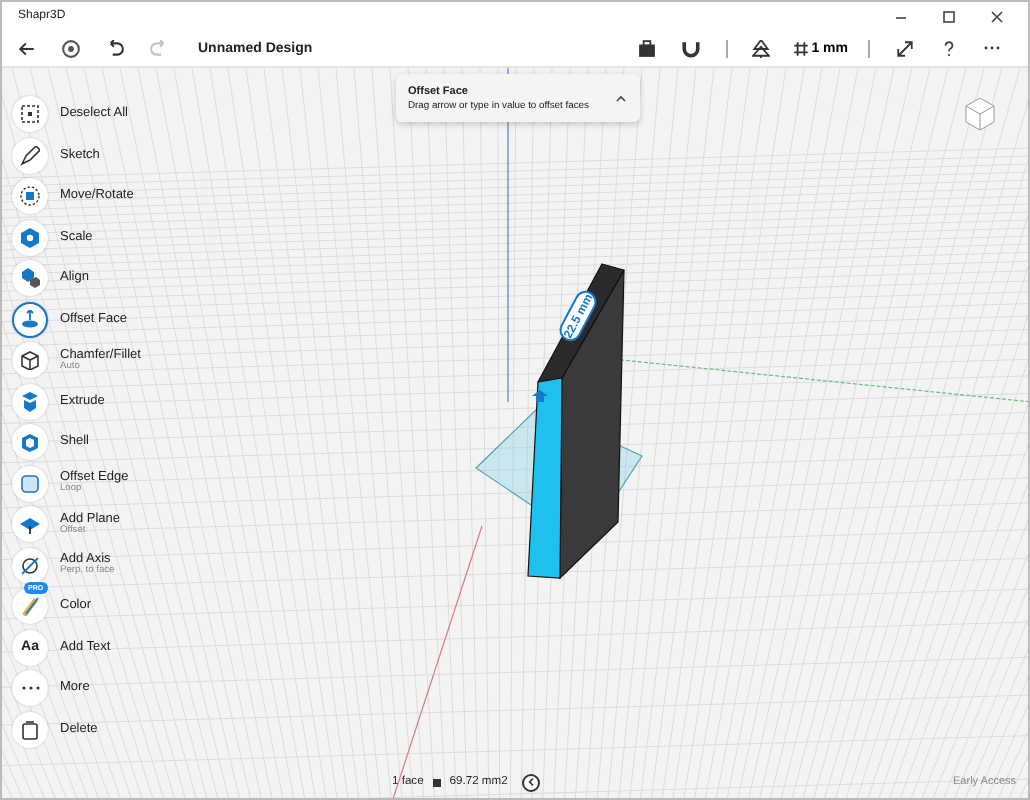 Image resolution: width=1030 pixels, height=800 pixels. What do you see at coordinates (949, 16) in the screenshot?
I see `maximize-icon` at bounding box center [949, 16].